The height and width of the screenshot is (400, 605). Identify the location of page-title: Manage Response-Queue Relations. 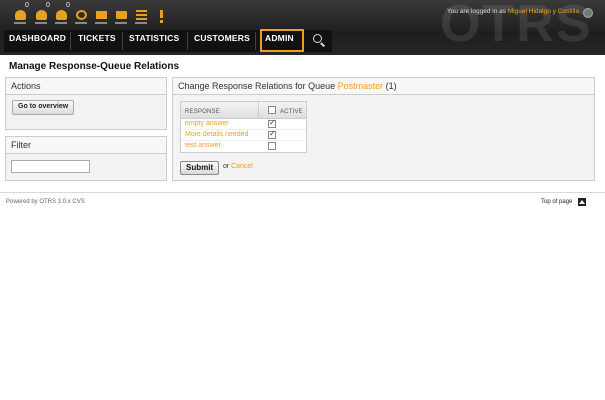
(94, 66).